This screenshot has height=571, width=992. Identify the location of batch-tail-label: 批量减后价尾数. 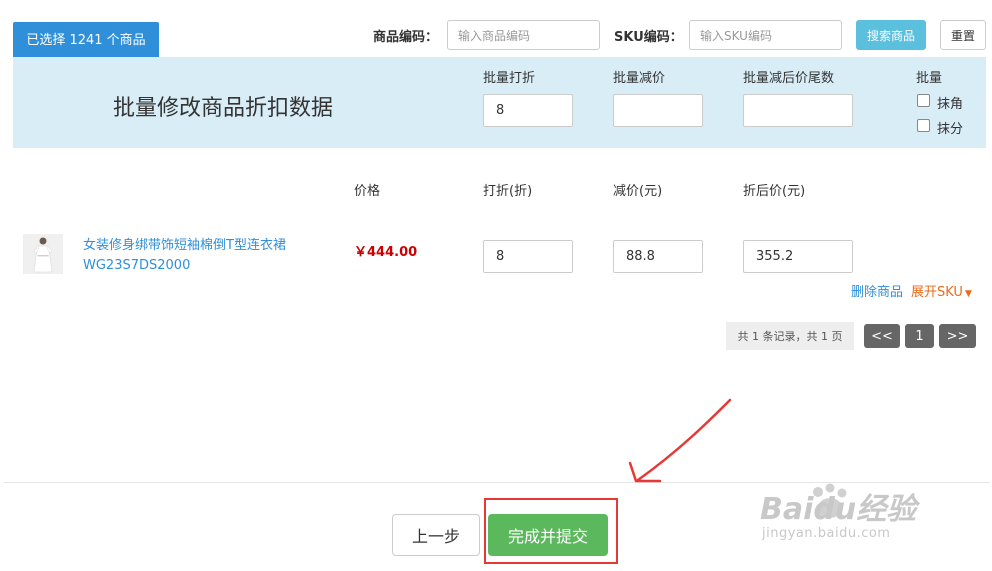
(789, 78).